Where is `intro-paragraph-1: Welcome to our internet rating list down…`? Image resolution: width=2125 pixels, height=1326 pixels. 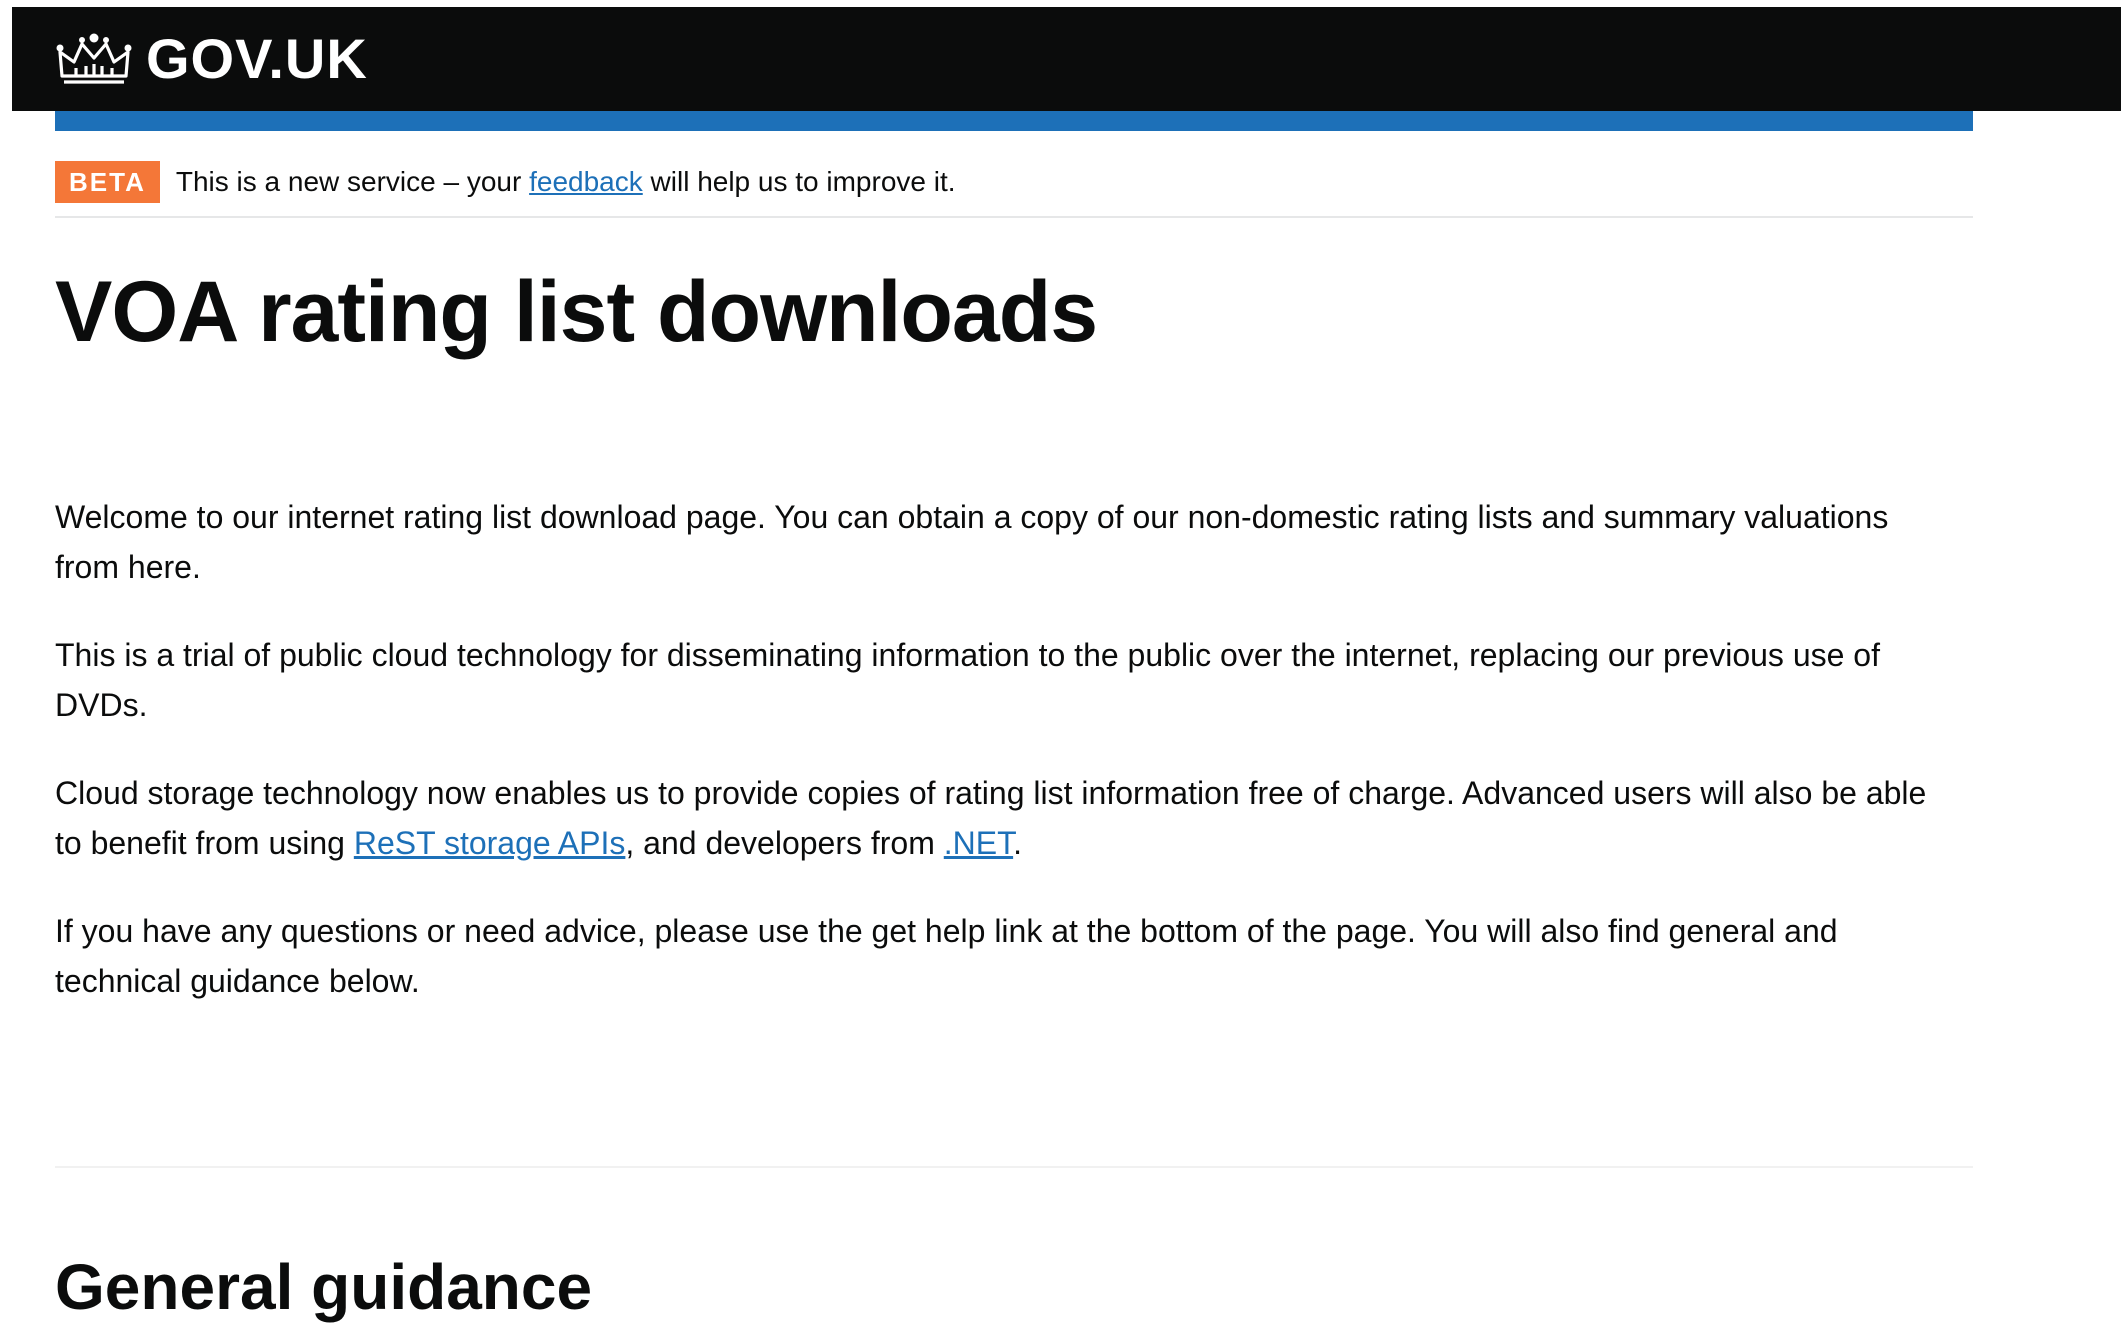 intro-paragraph-1: Welcome to our internet rating list down… is located at coordinates (972, 542).